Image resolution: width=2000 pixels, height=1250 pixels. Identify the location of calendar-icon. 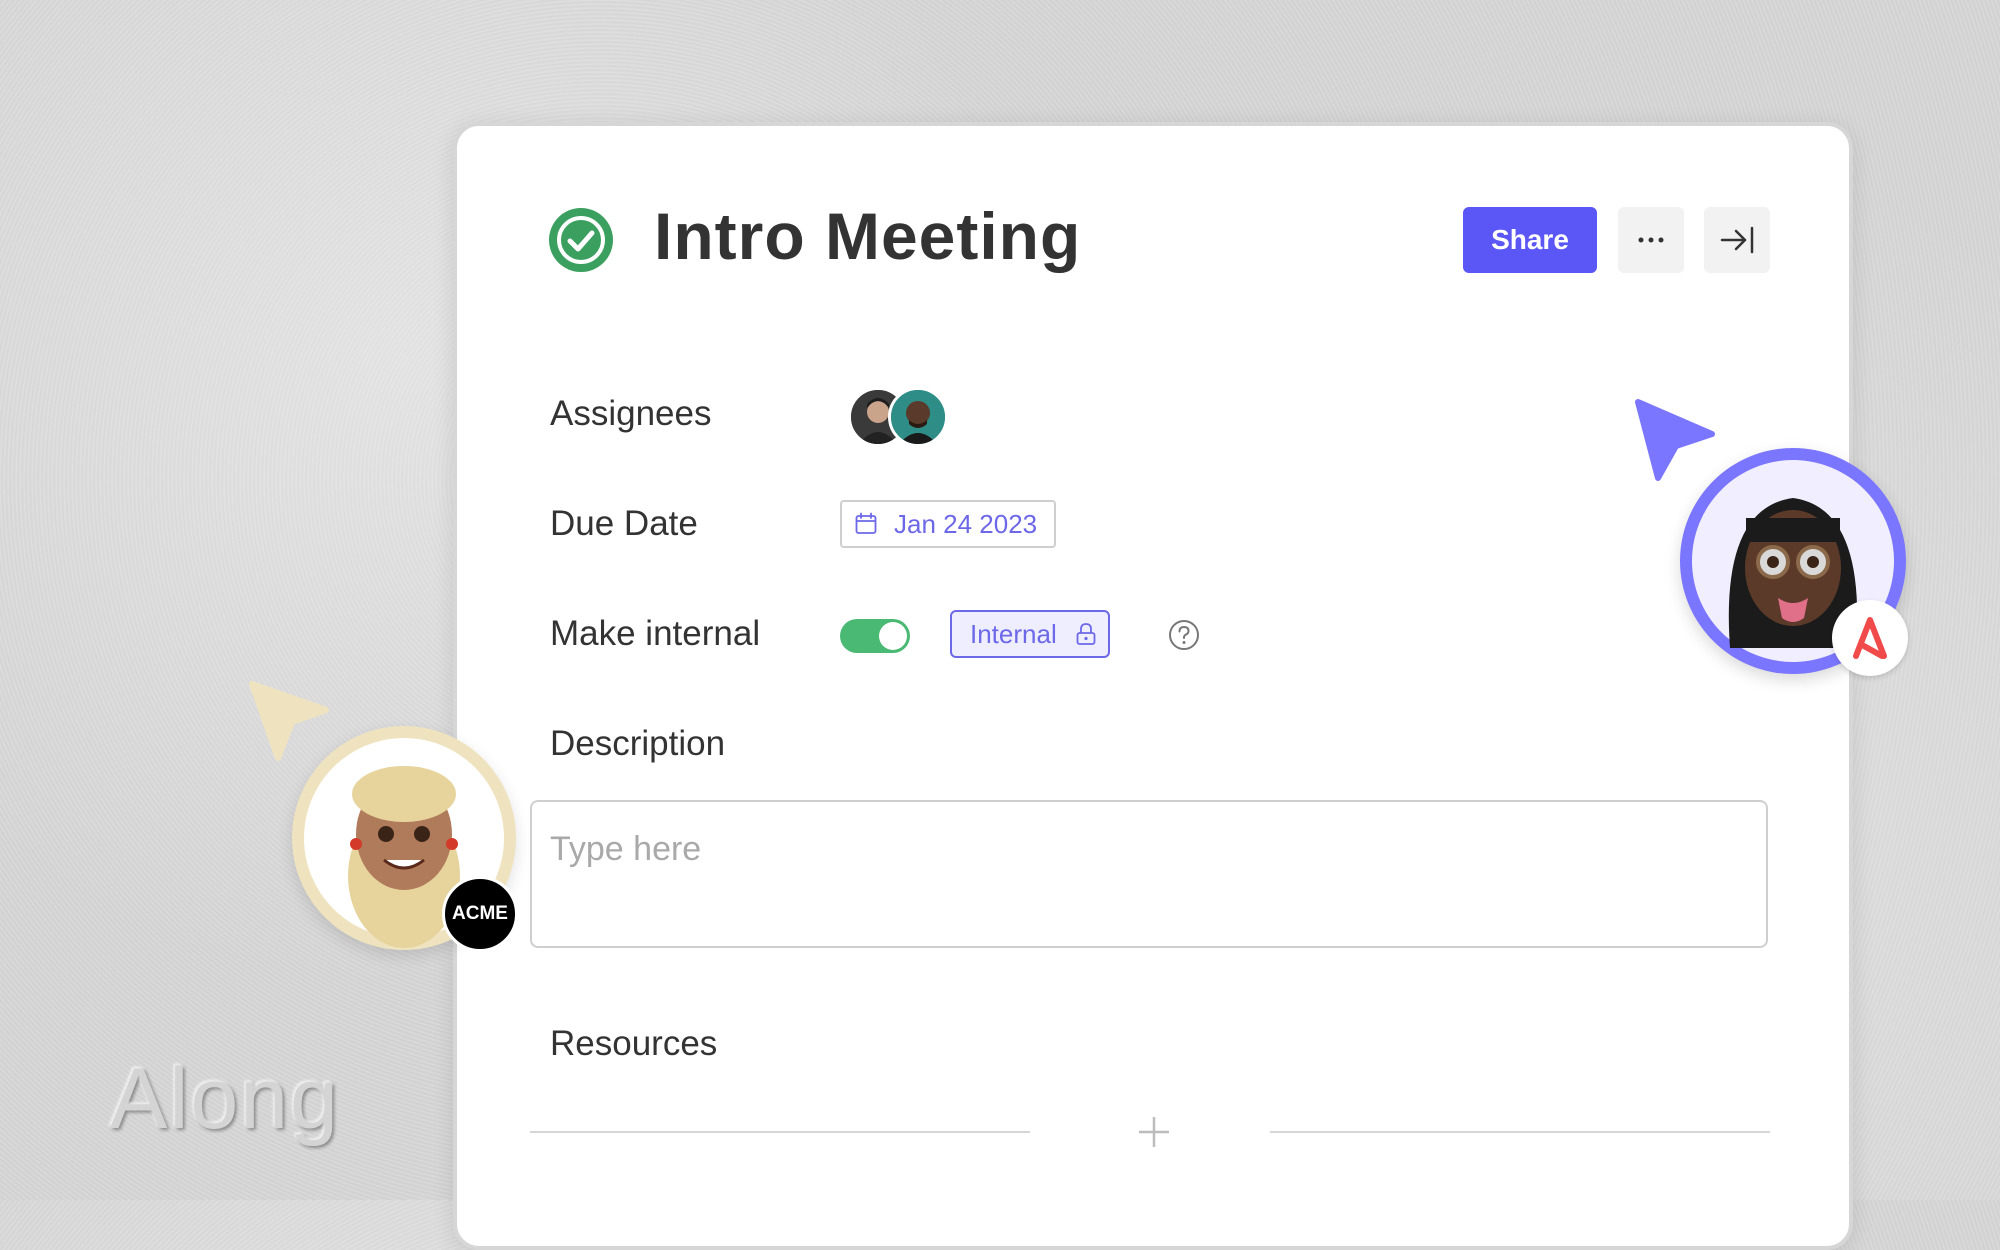
(866, 523).